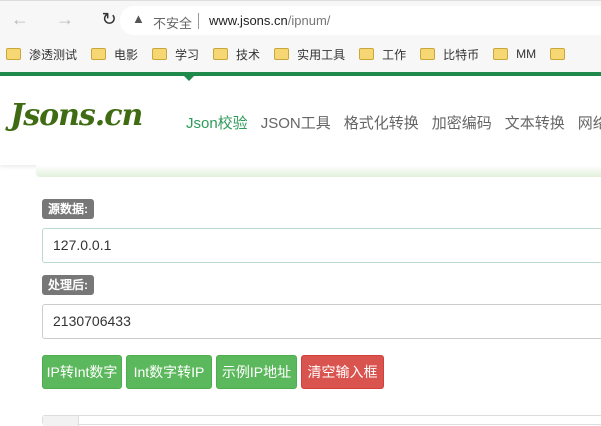  What do you see at coordinates (535, 122) in the screenshot?
I see `nav-text-convert: 文本转换` at bounding box center [535, 122].